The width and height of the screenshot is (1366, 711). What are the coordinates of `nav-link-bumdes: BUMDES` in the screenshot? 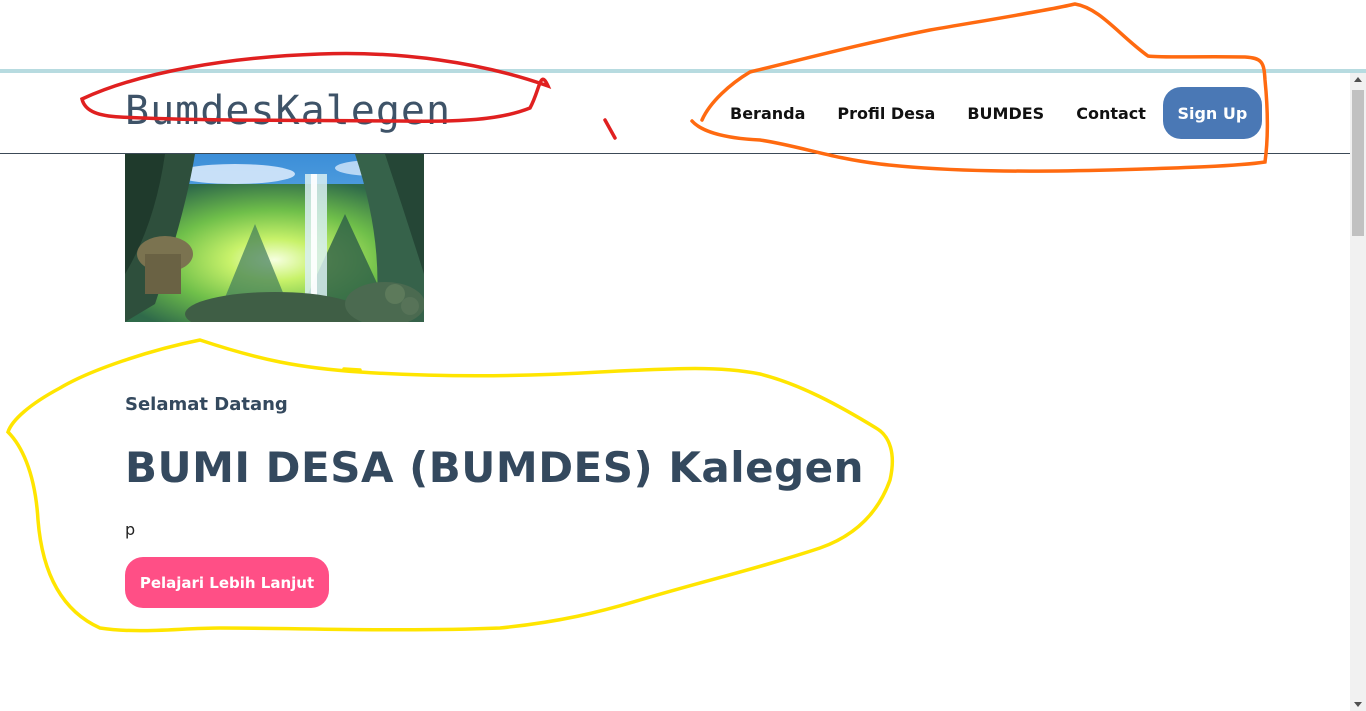 It's located at (1005, 113).